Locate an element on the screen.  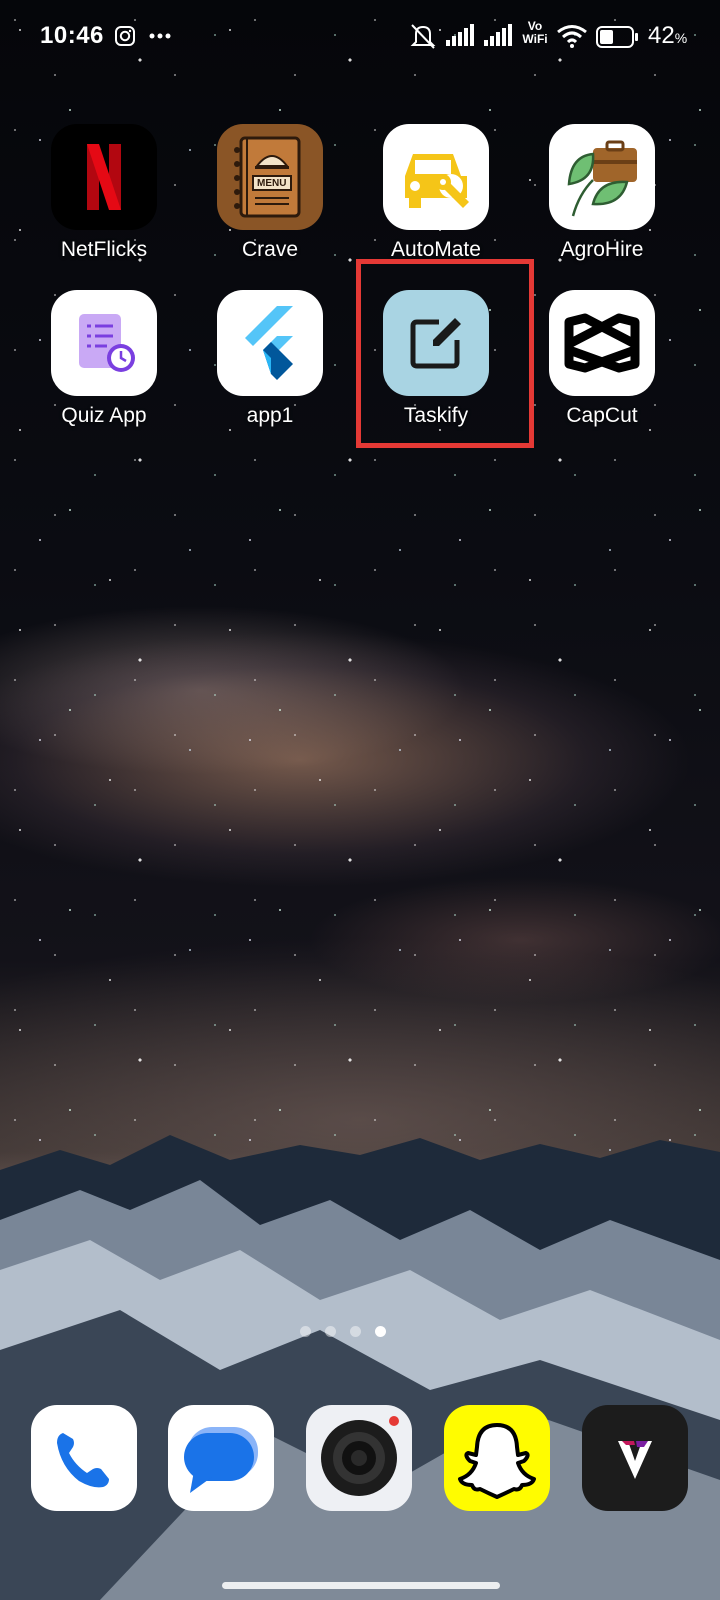
status-bar: 10:46 Vo WiFi 42% is located at coordinates (360, 36).